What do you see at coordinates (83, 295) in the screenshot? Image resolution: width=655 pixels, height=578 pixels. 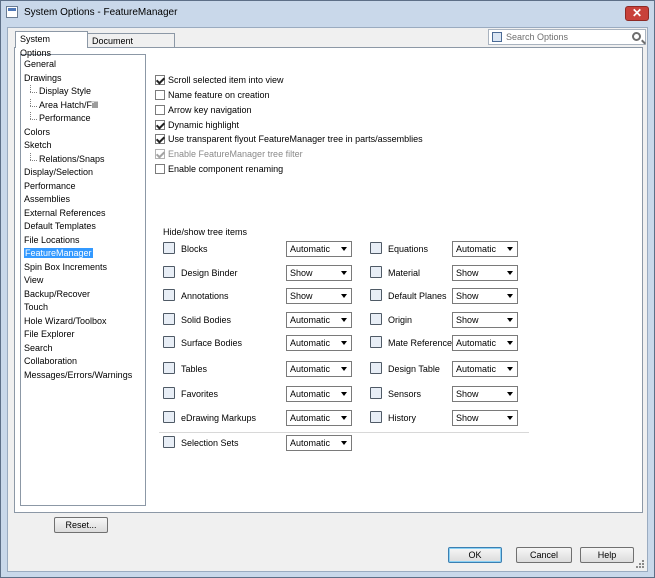 I see `tree-item: Backup/Recover` at bounding box center [83, 295].